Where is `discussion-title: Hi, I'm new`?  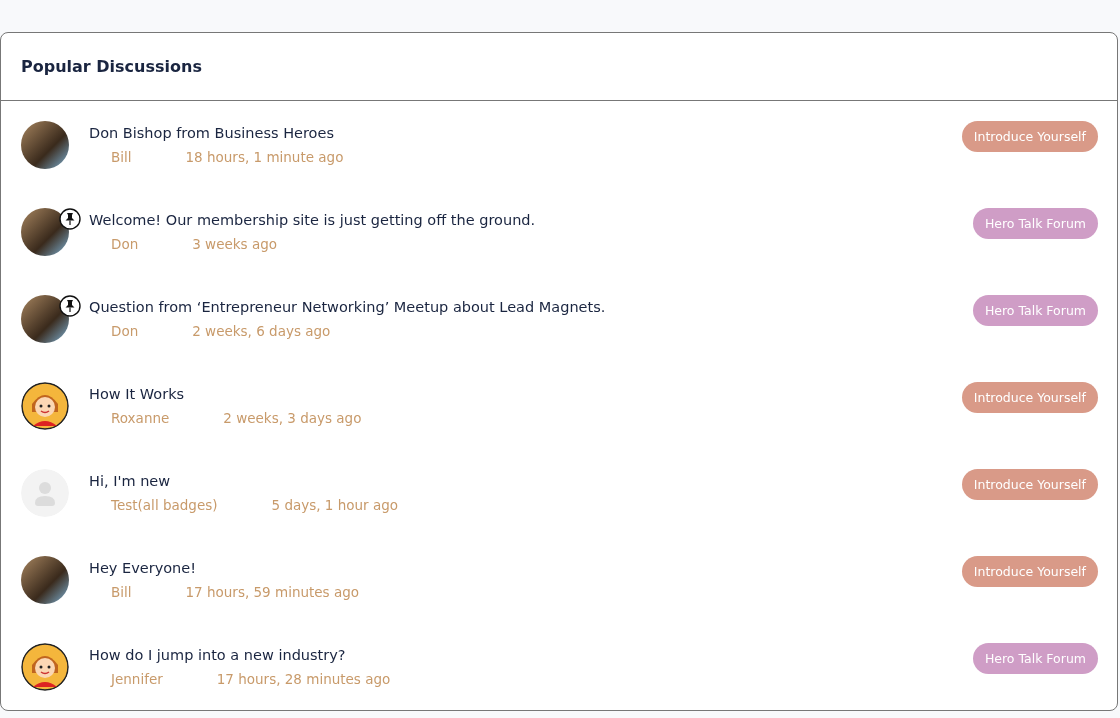
discussion-title: Hi, I'm new is located at coordinates (525, 480).